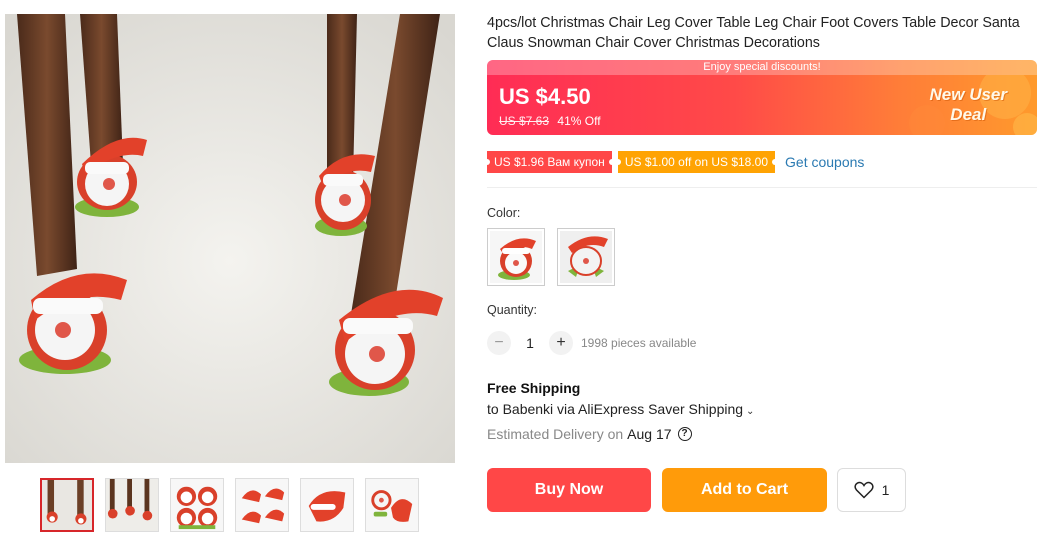 The image size is (1043, 535). Describe the element at coordinates (555, 434) in the screenshot. I see `delivery-label: Estimated Delivery on` at that location.